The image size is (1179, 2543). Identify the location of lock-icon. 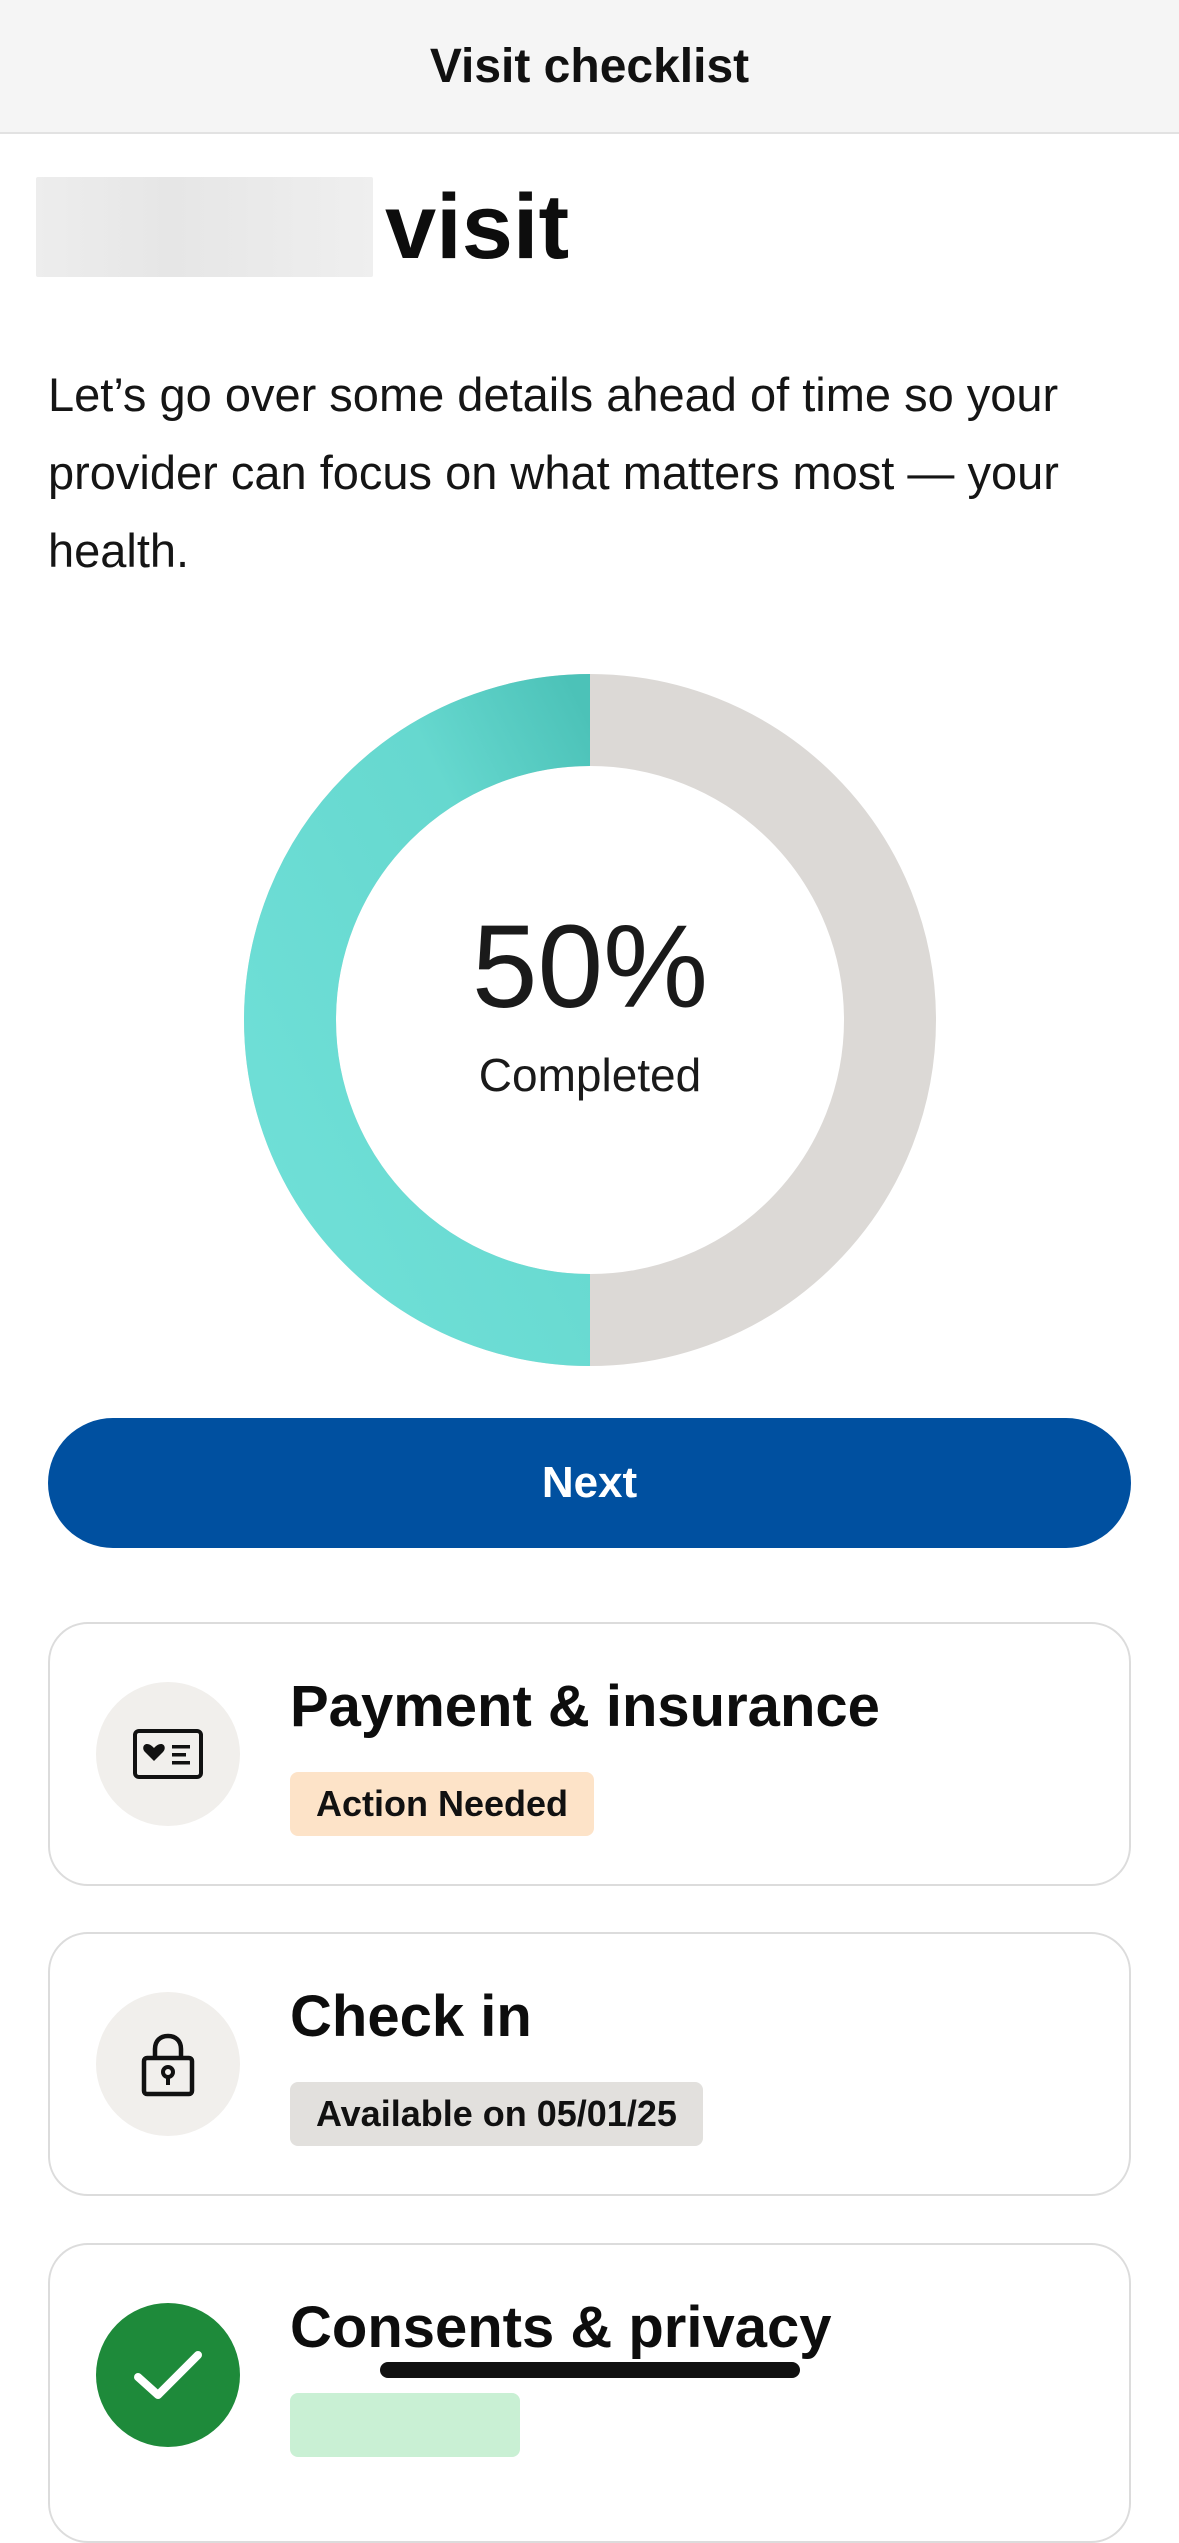
(168, 2065).